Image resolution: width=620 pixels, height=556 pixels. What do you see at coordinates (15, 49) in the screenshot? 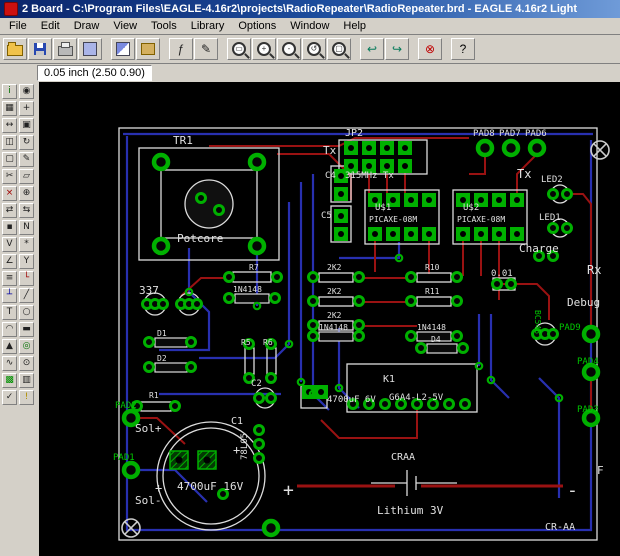
I see `open-button` at bounding box center [15, 49].